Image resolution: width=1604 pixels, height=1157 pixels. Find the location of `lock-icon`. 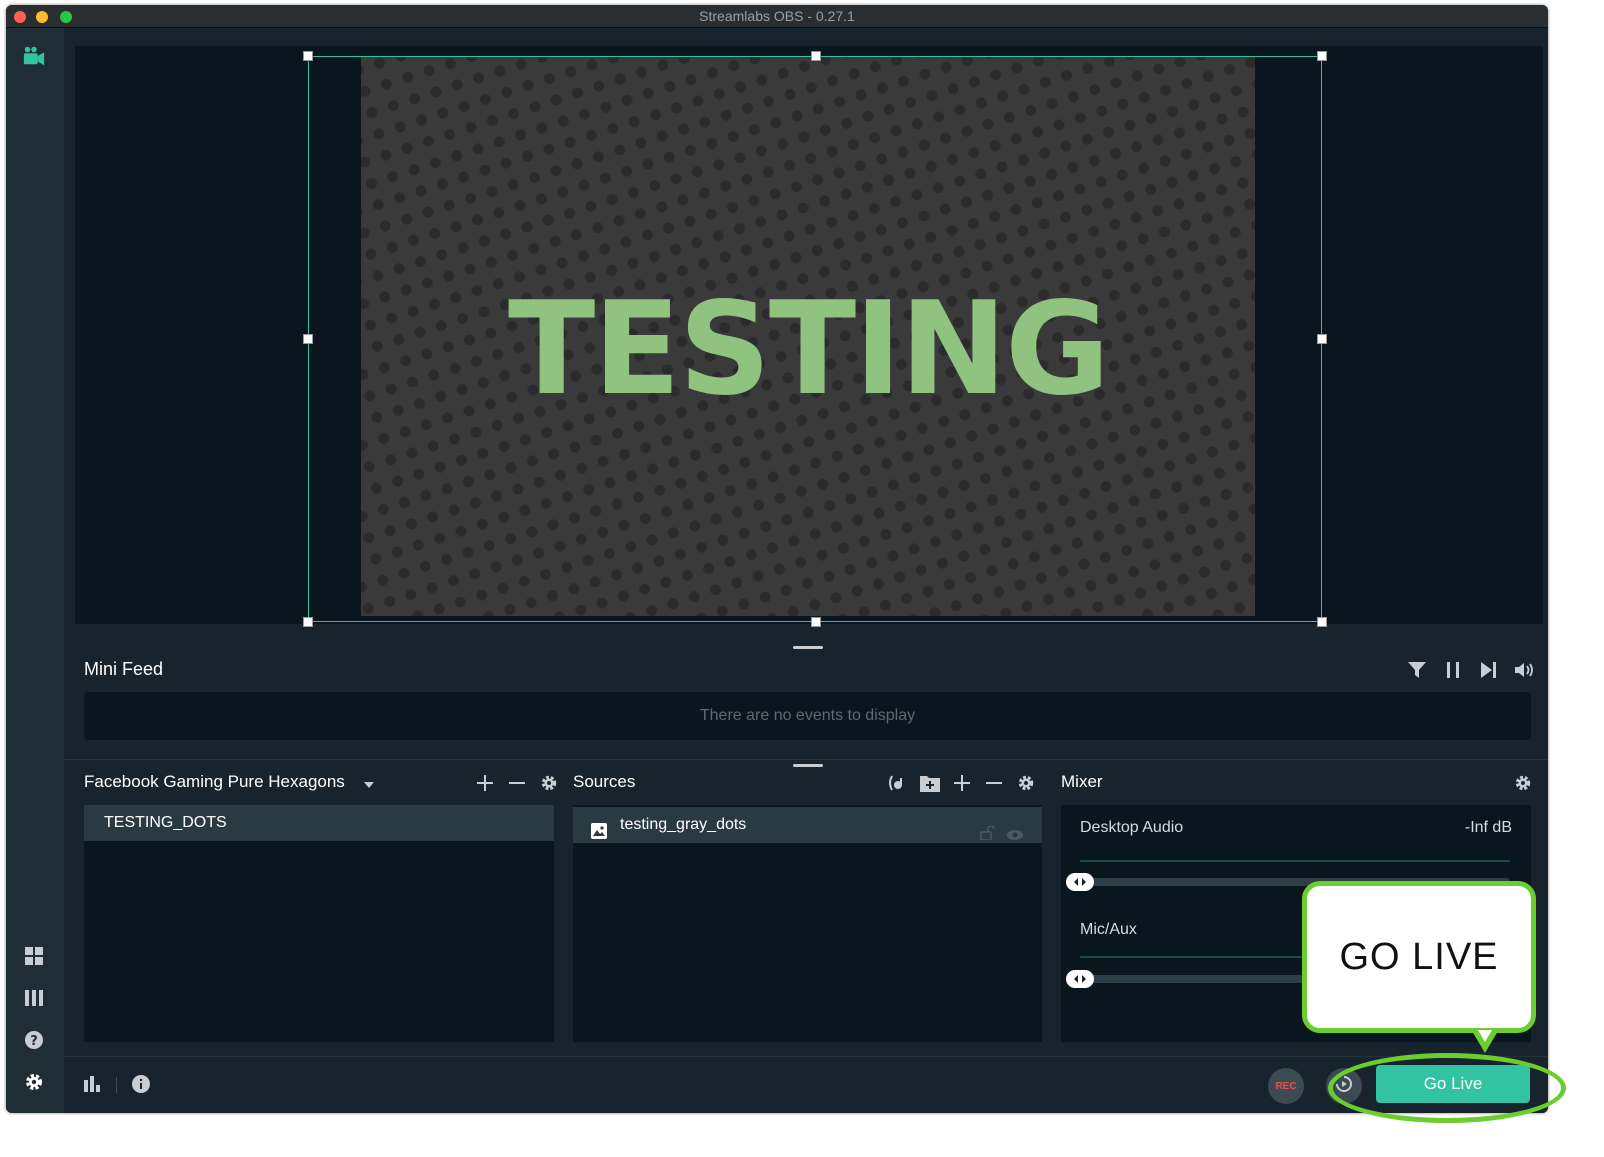

lock-icon is located at coordinates (988, 836).